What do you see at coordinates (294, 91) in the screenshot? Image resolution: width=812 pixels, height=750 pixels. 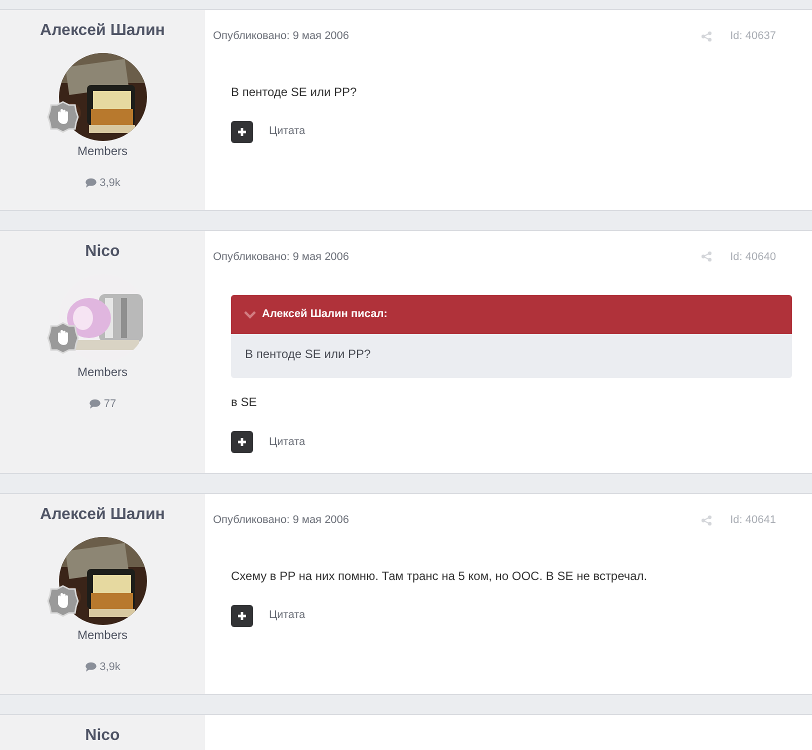 I see `post-text: В пентоде SE или PP?` at bounding box center [294, 91].